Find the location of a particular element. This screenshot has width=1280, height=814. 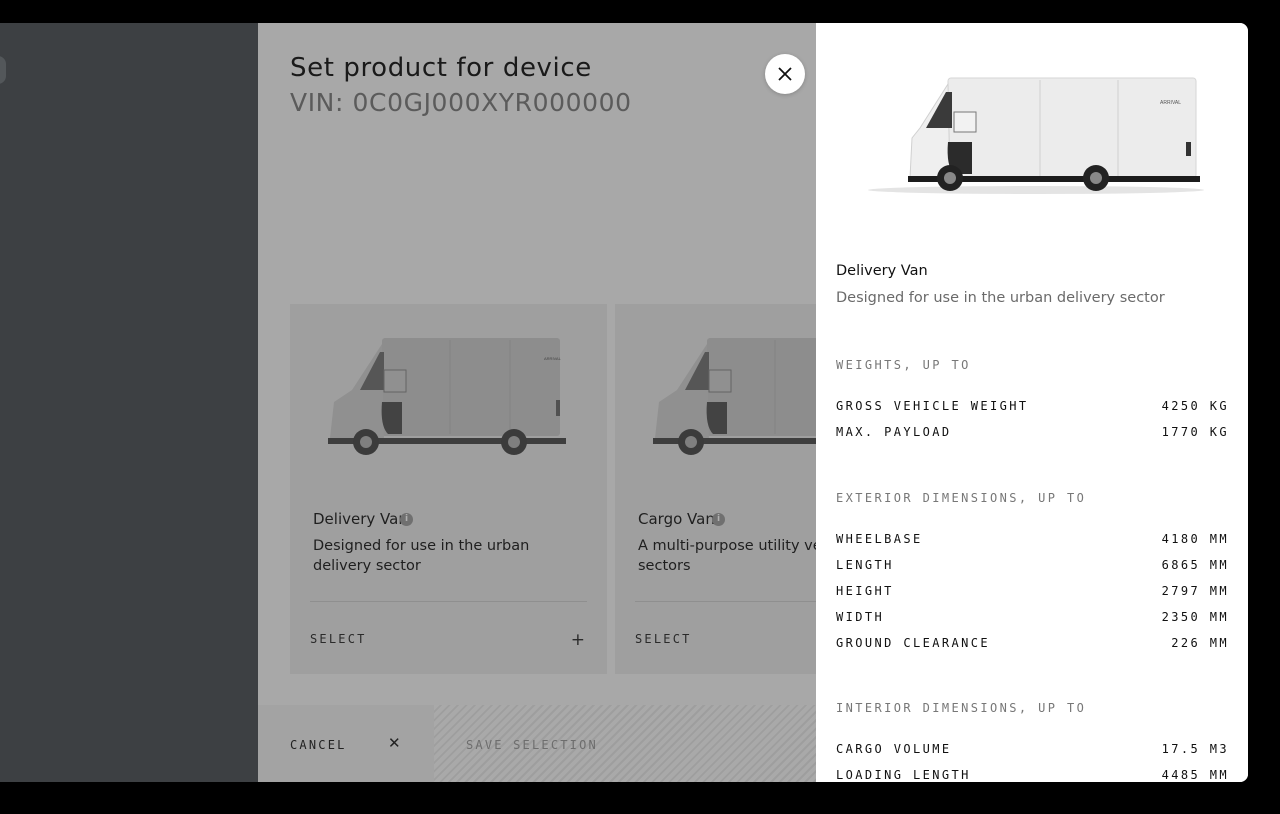

spec-value: 2350 MM is located at coordinates (1195, 617).